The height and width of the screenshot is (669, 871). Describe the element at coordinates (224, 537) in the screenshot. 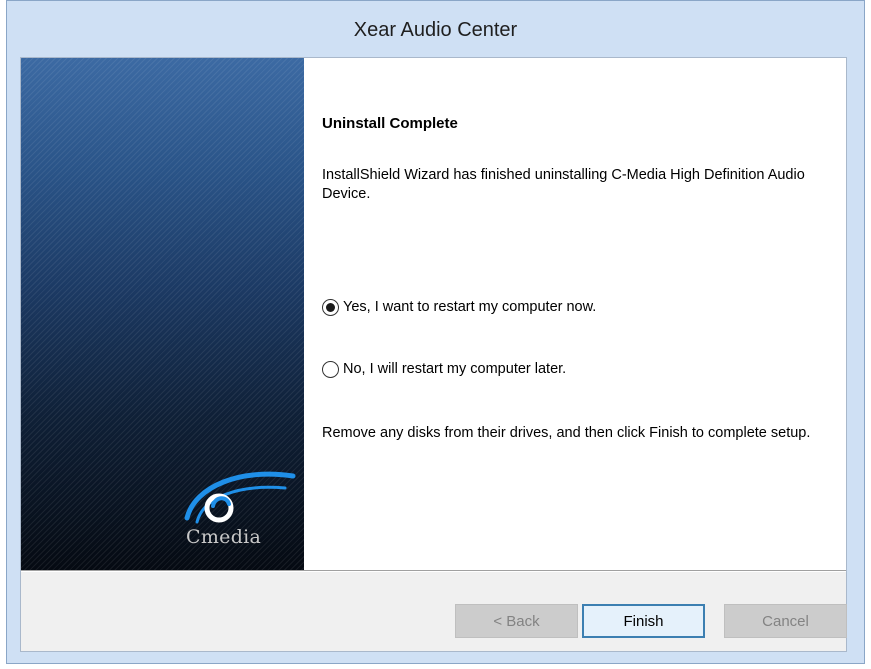

I see `logo-text: Cmedia` at that location.